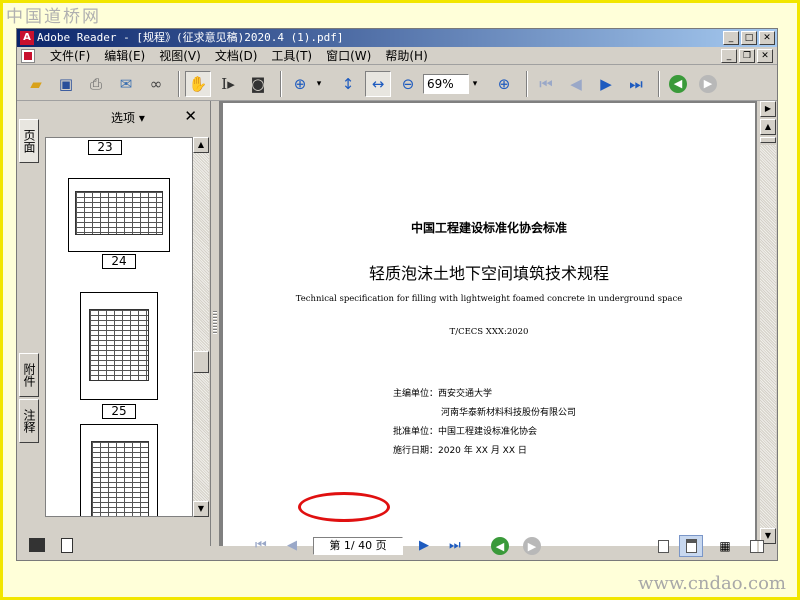 The height and width of the screenshot is (600, 800). What do you see at coordinates (124, 56) in the screenshot?
I see `menu-edit: 编辑(E)` at bounding box center [124, 56].